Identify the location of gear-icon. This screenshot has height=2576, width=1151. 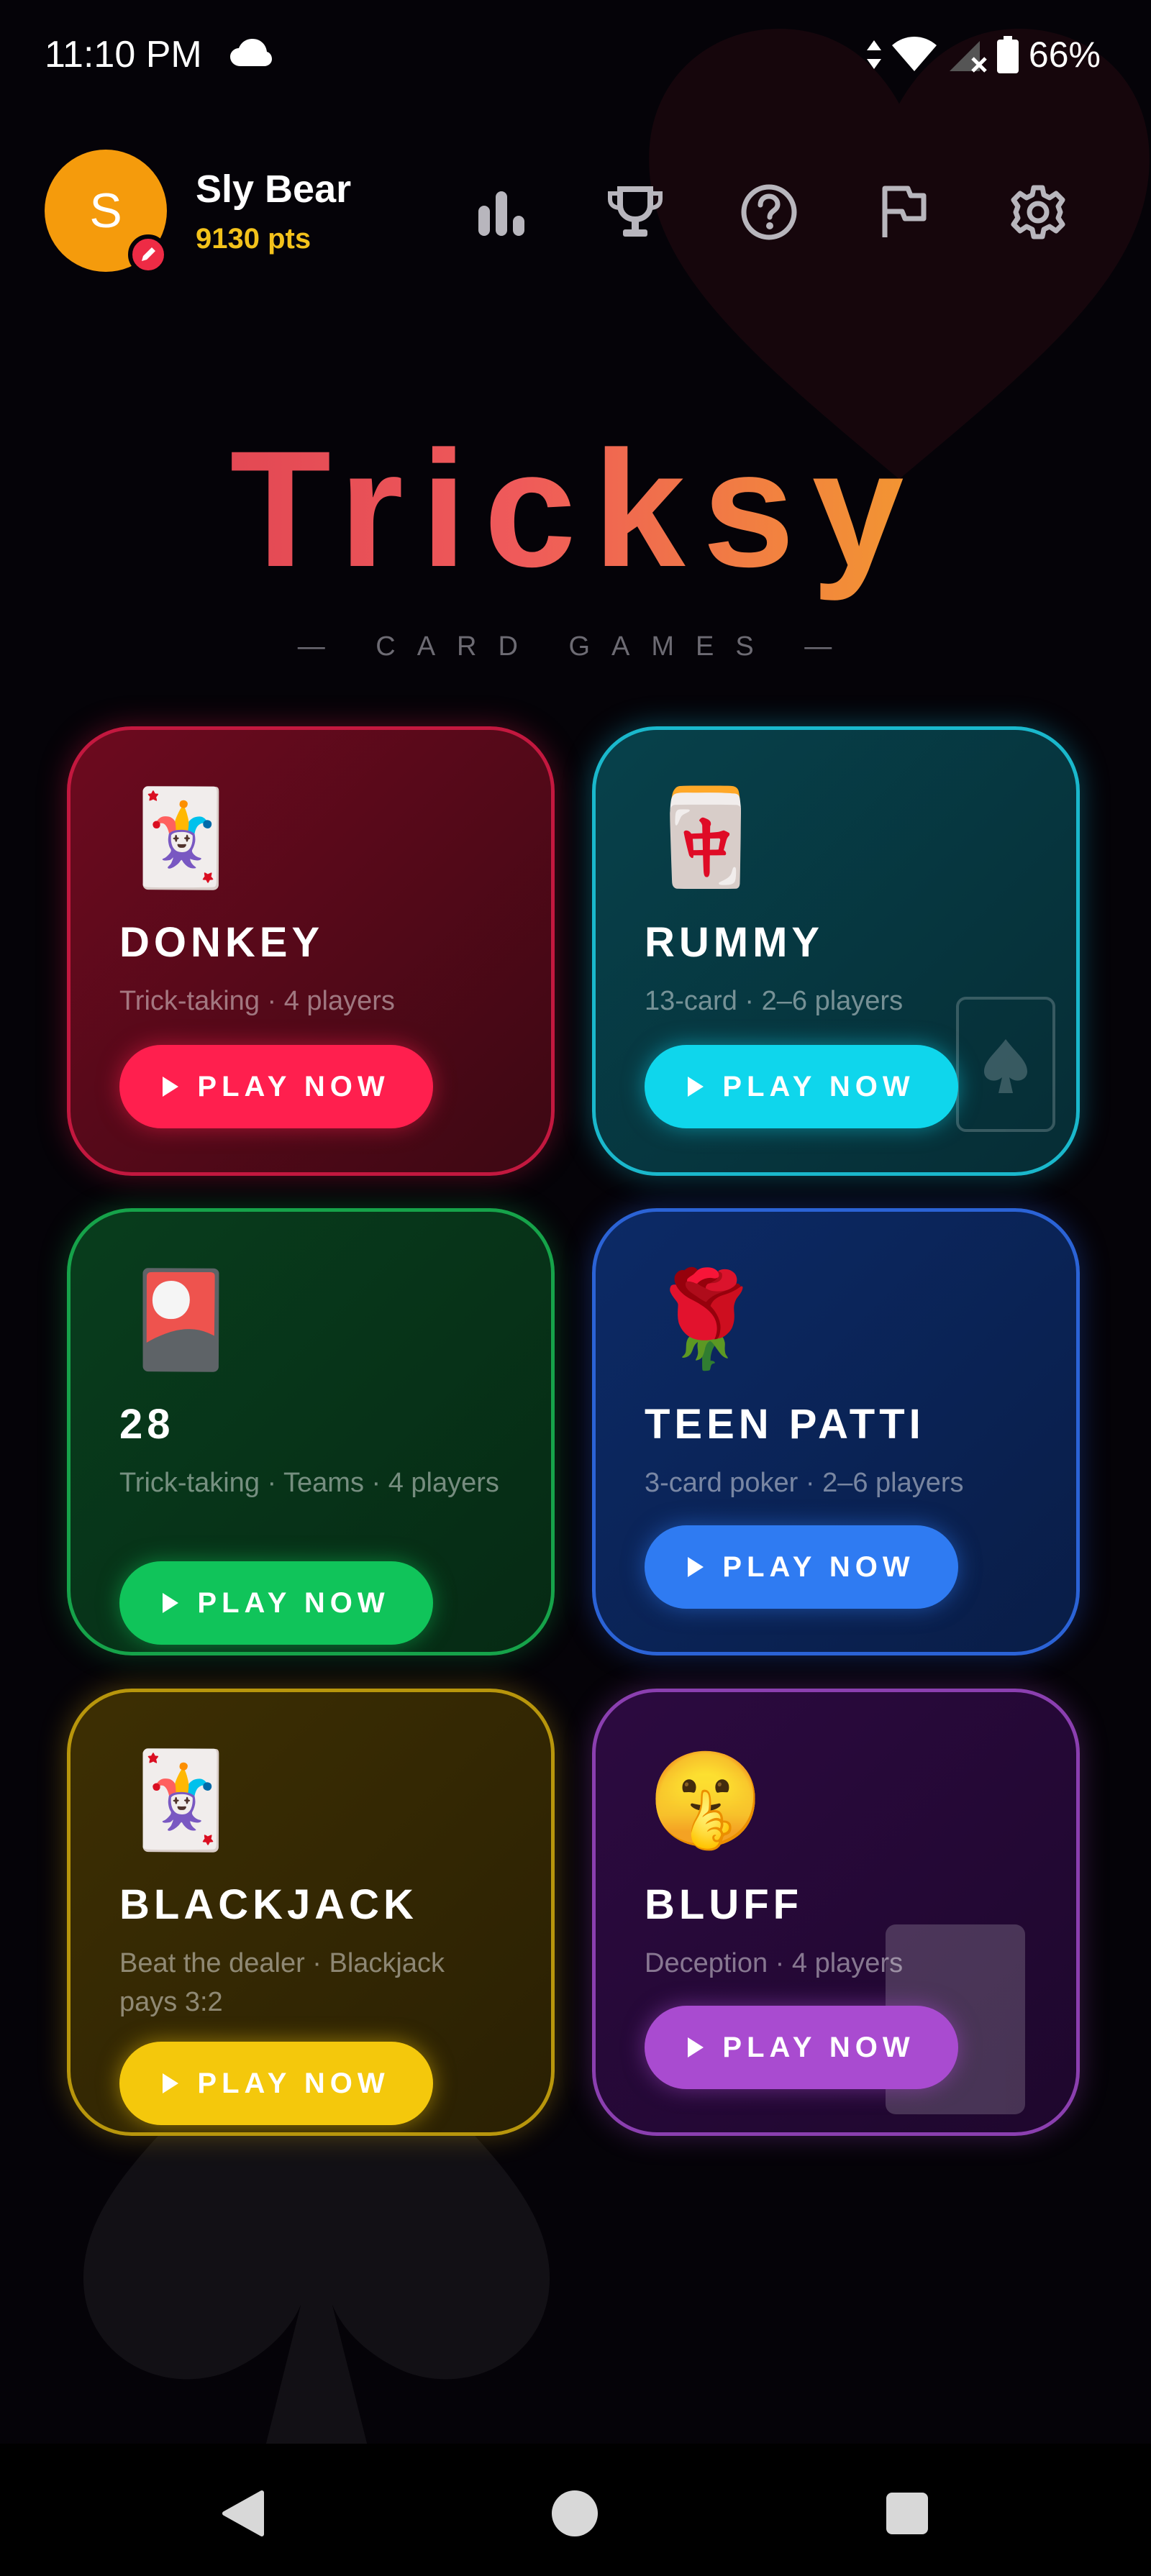
(1038, 212).